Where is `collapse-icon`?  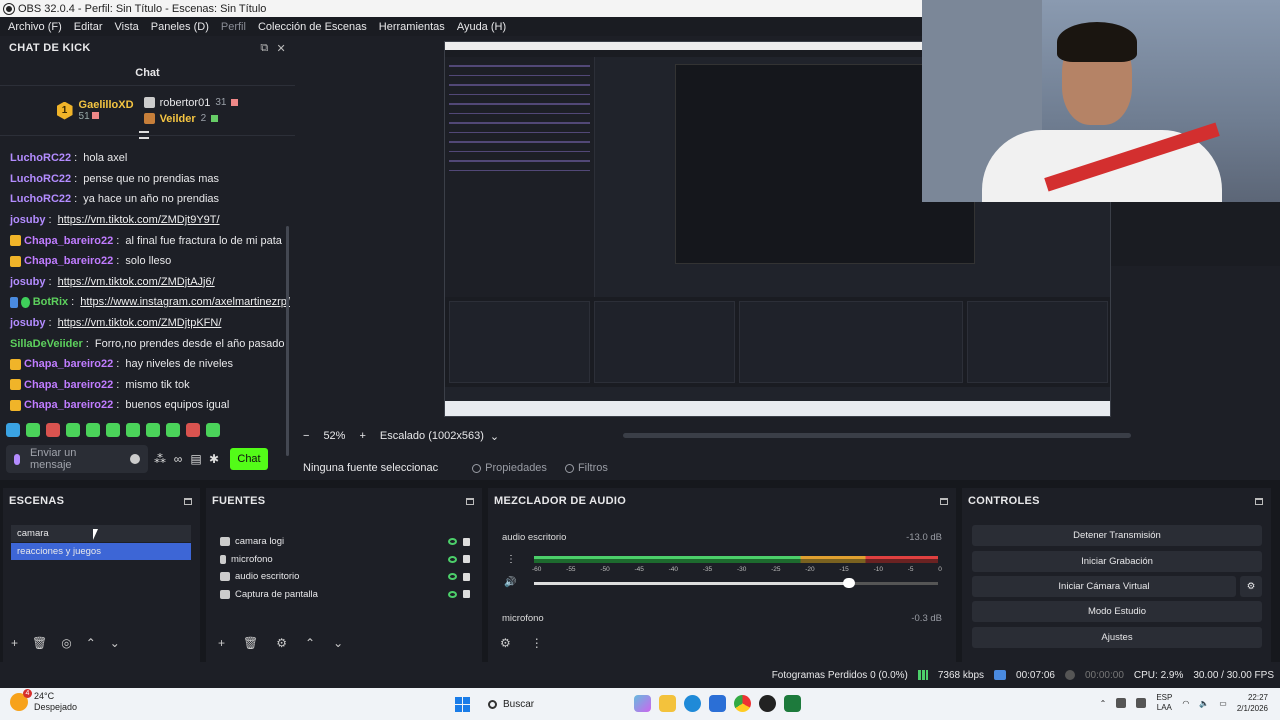
collapse-icon is located at coordinates (144, 135).